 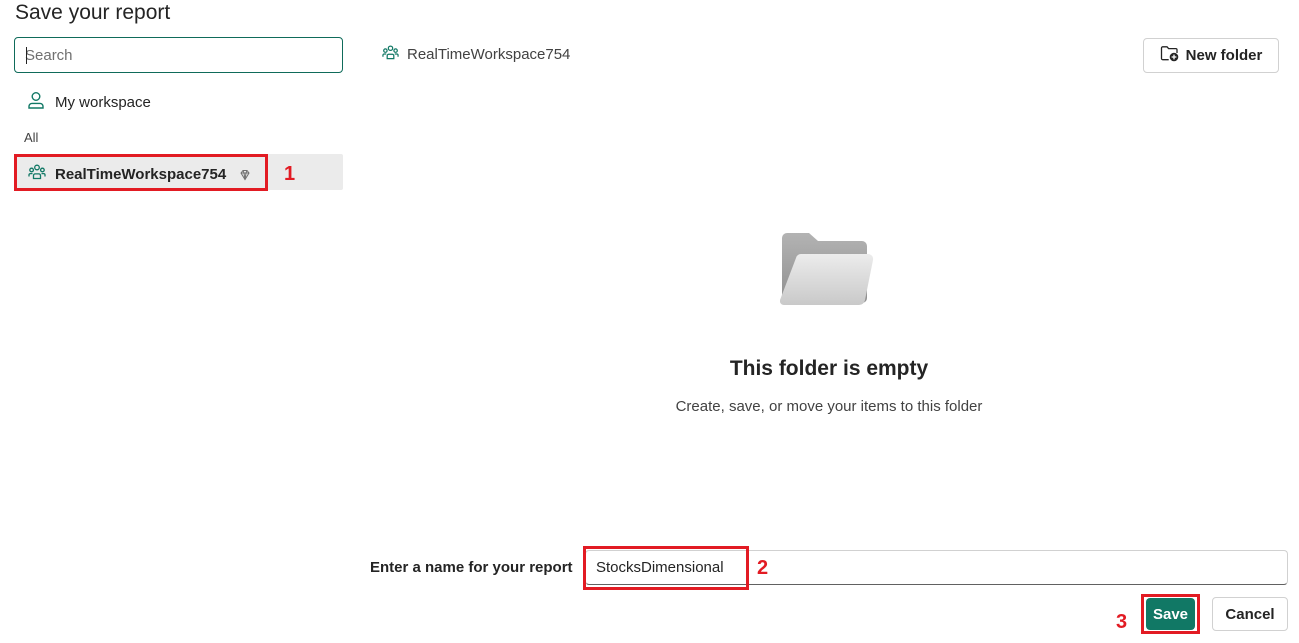 I want to click on text-caret, so click(x=26, y=55).